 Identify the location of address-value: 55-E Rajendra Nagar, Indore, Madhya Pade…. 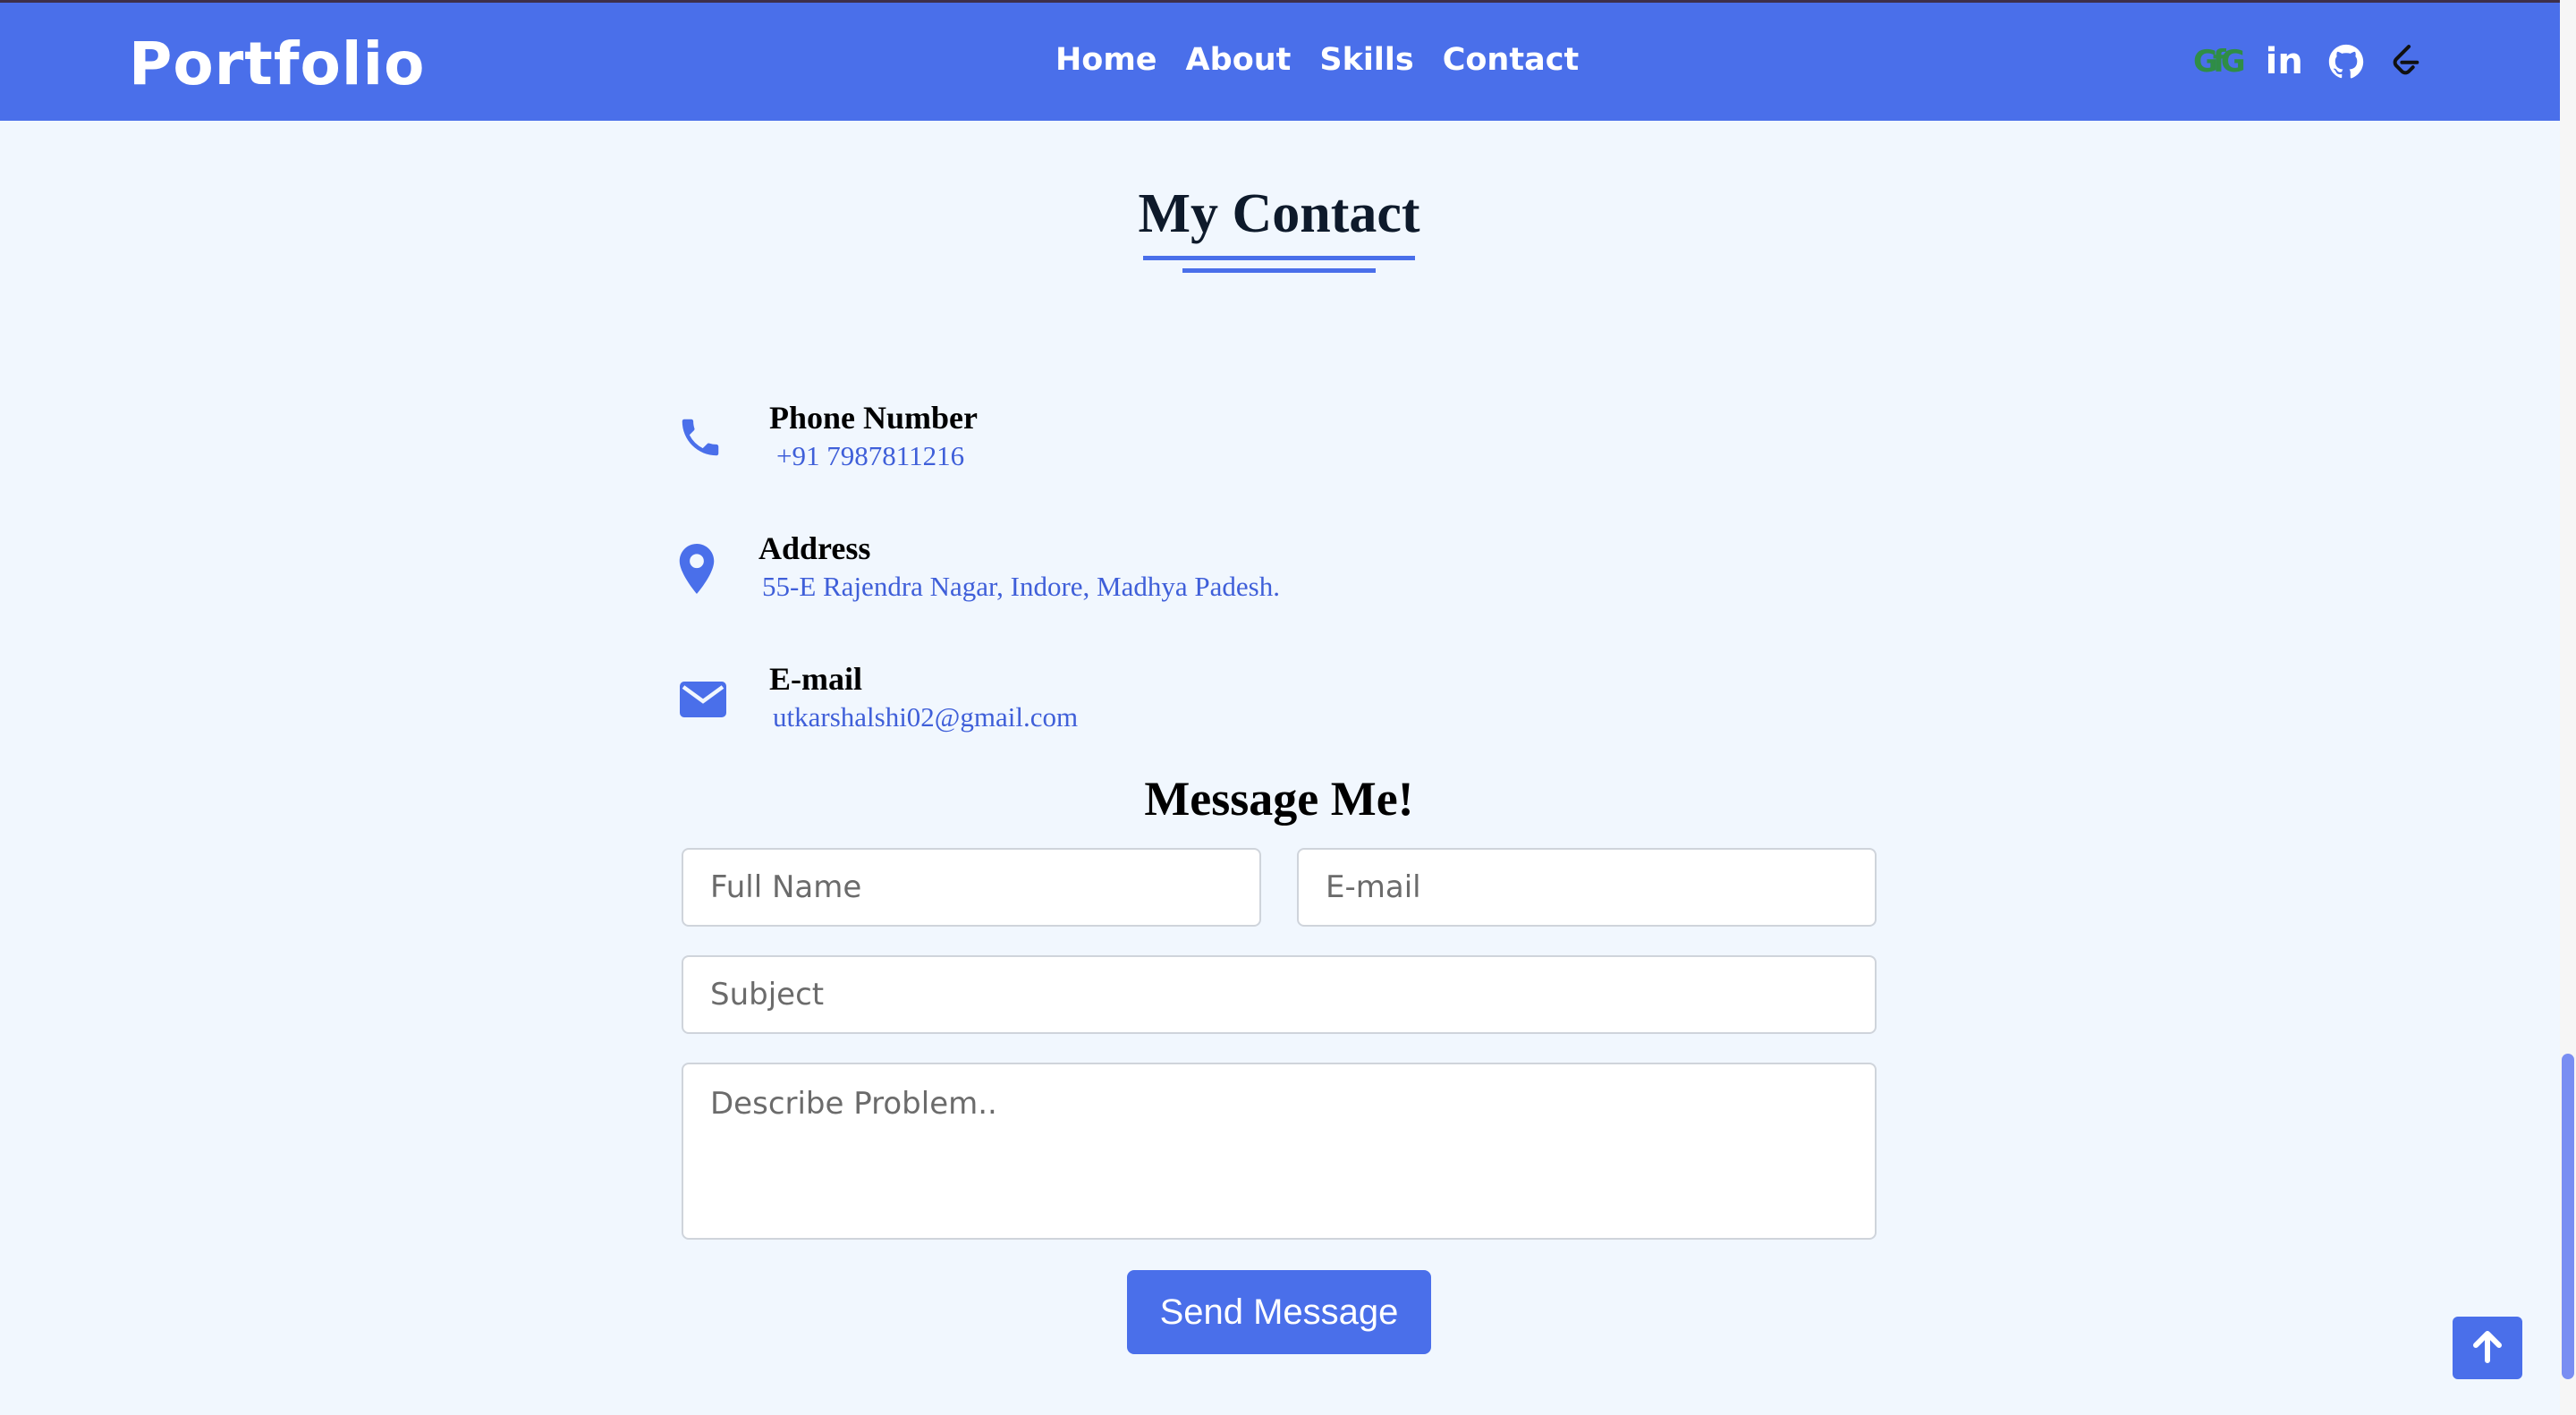
(1021, 587).